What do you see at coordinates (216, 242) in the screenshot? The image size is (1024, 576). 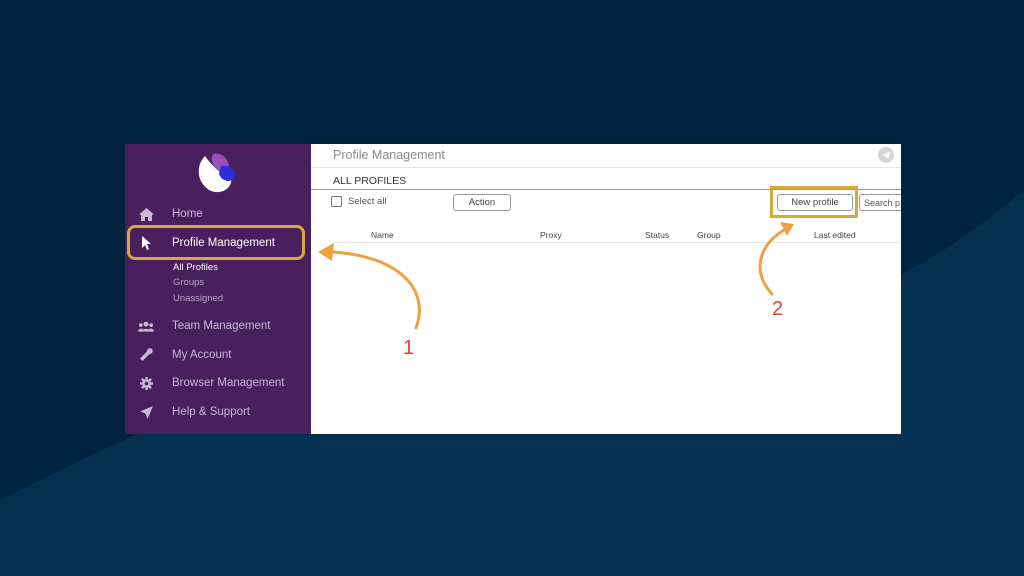 I see `highlight-profile-management` at bounding box center [216, 242].